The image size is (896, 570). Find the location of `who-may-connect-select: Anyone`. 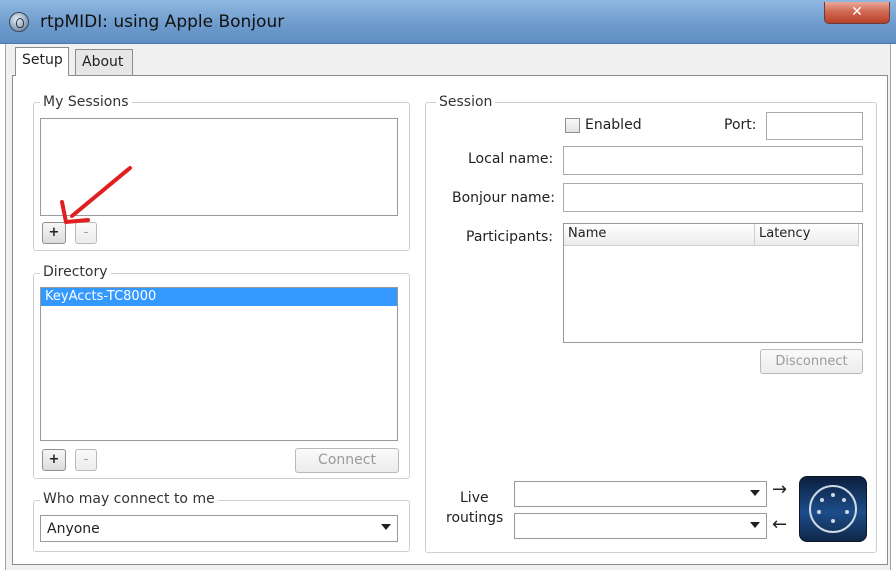

who-may-connect-select: Anyone is located at coordinates (219, 528).